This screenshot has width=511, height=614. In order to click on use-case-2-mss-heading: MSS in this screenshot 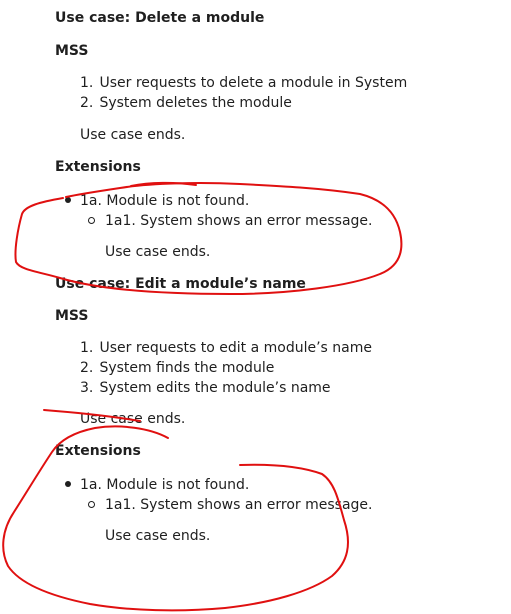, I will do `click(72, 316)`.